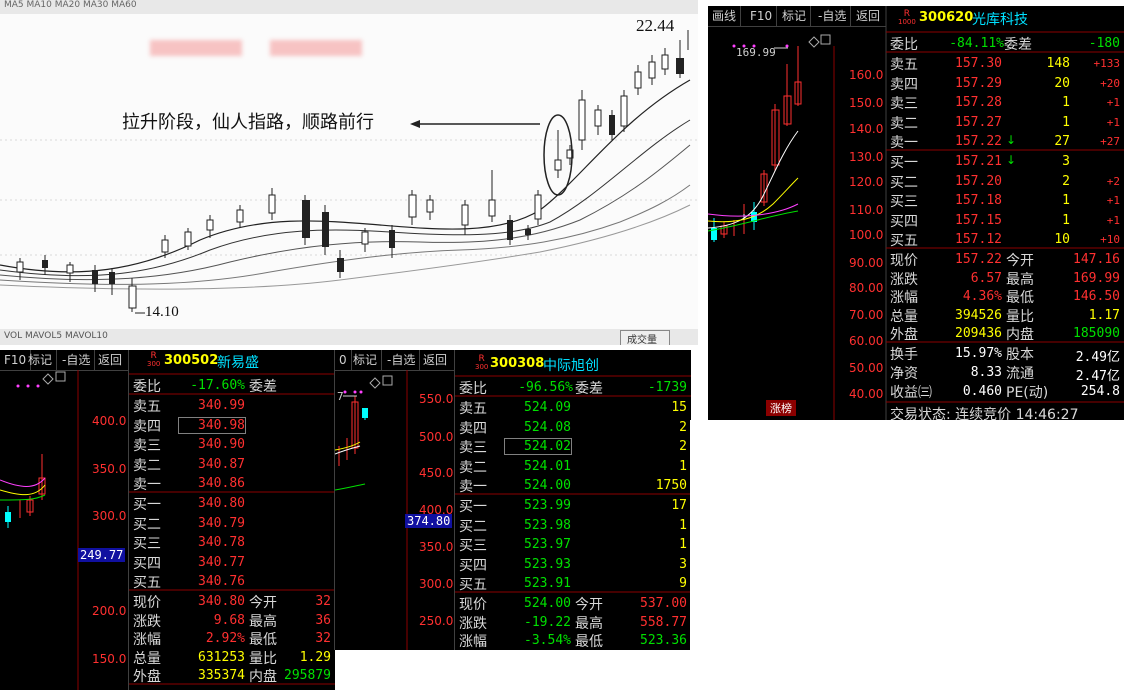 This screenshot has width=1124, height=690. Describe the element at coordinates (978, 239) in the screenshot. I see `order-price: 157.12` at that location.